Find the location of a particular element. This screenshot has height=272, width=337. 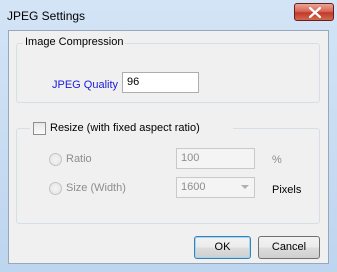

size-width-label: Size (Width) is located at coordinates (96, 188).